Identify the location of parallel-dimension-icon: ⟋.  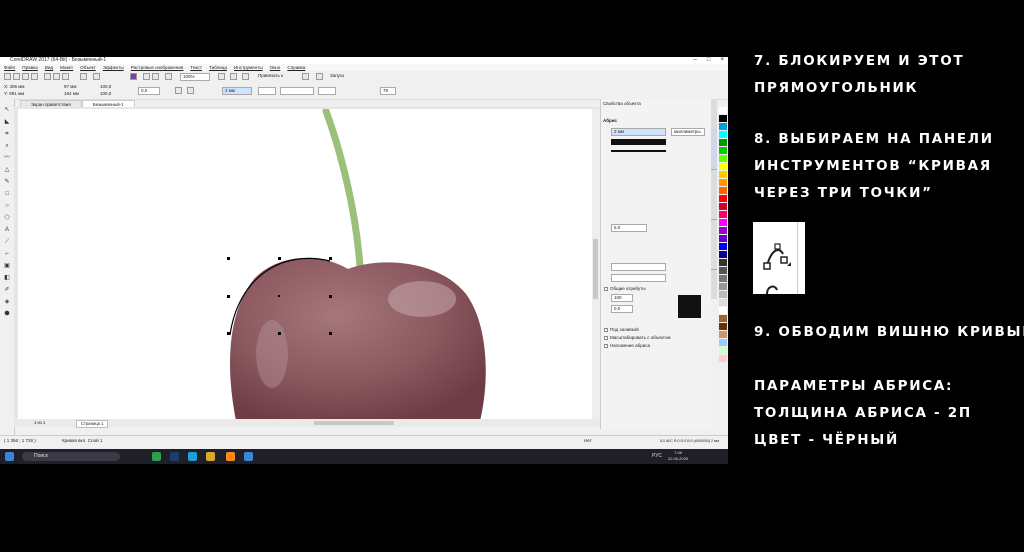
(7, 242).